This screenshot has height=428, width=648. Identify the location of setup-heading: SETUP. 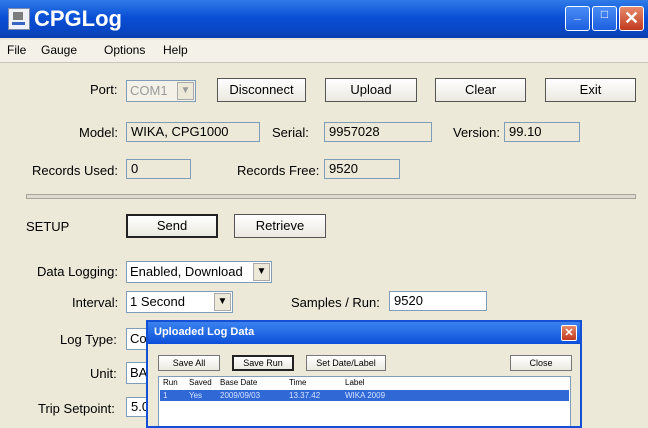
(48, 226).